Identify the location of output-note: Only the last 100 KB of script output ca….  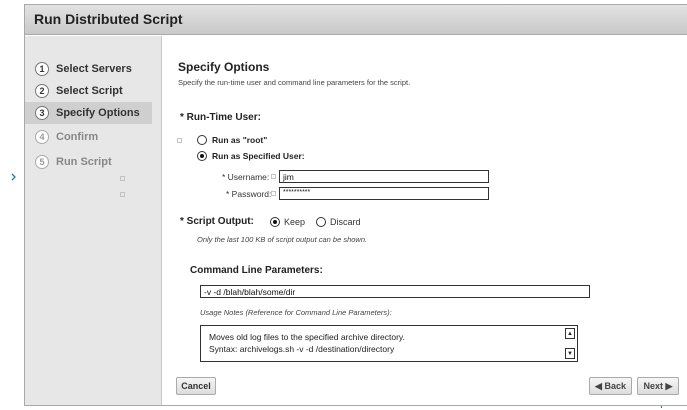
(282, 239).